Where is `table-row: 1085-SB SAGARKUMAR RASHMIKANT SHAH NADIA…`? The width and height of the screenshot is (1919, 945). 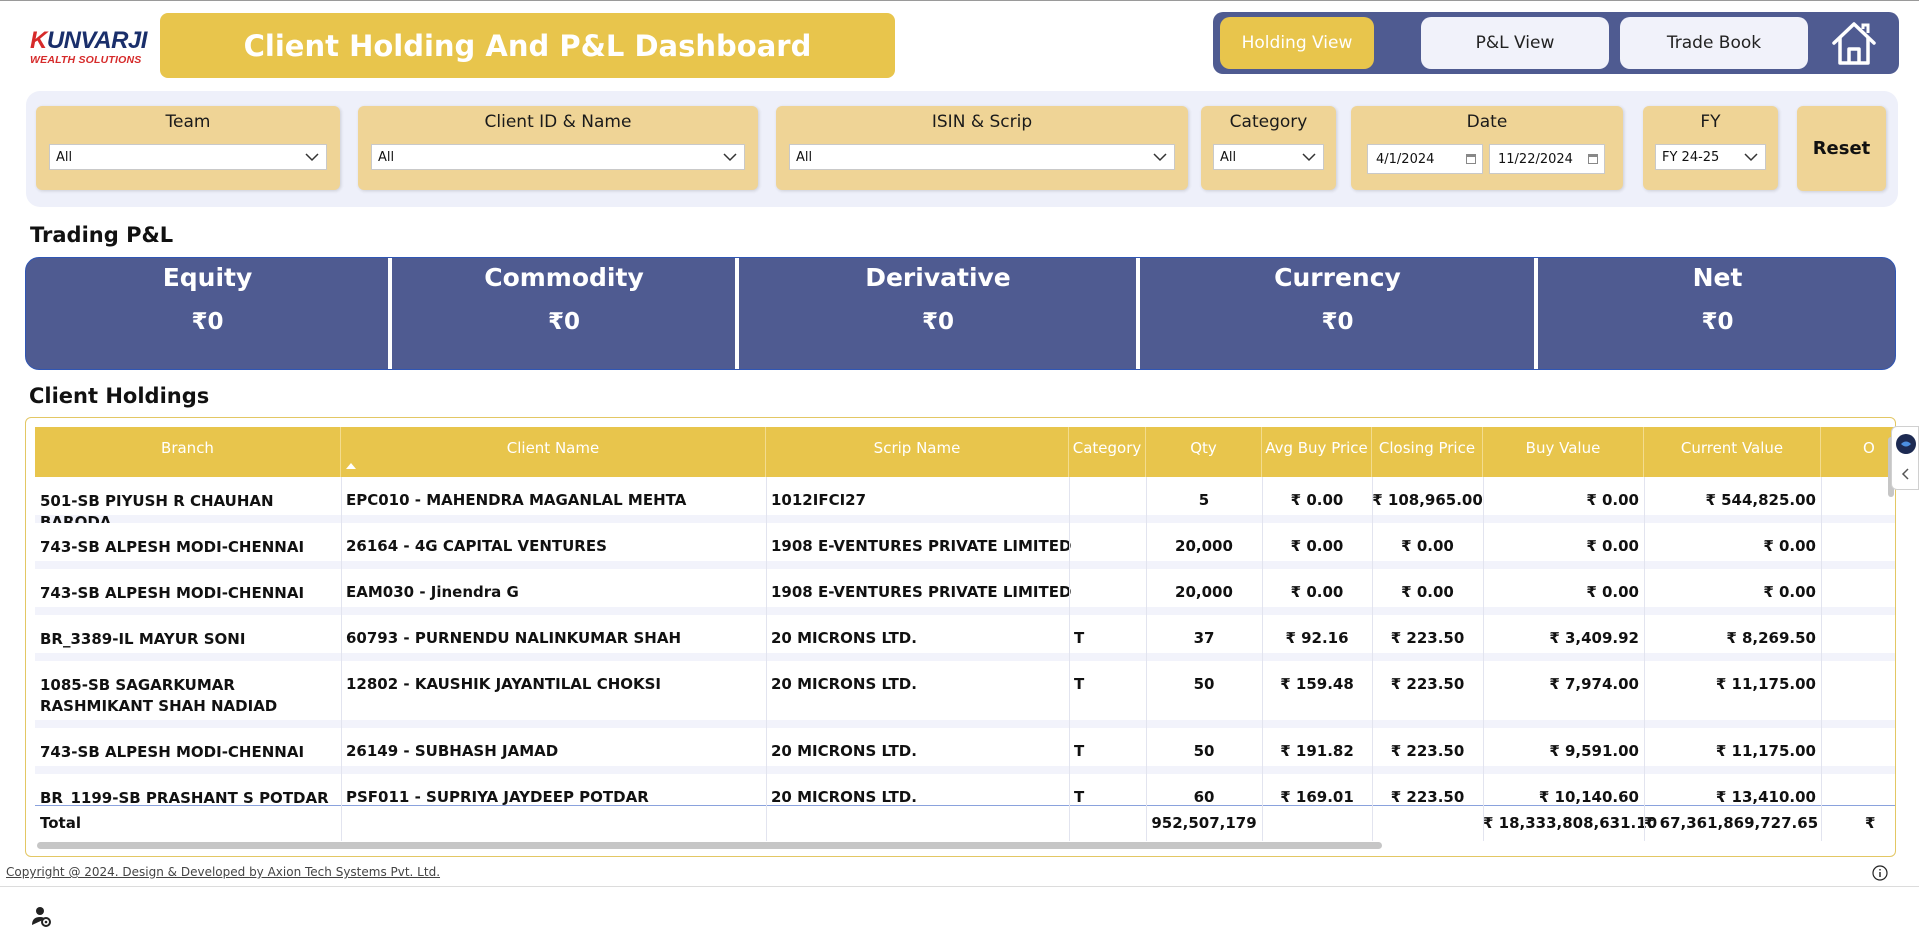 table-row: 1085-SB SAGARKUMAR RASHMIKANT SHAH NADIA… is located at coordinates (965, 694).